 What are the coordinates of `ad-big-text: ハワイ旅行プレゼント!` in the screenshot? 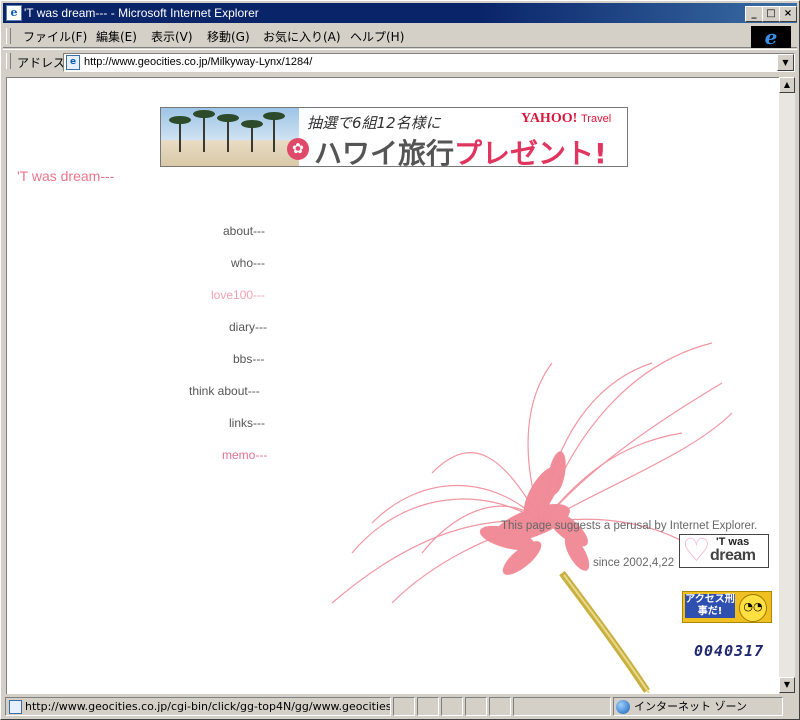 It's located at (460, 152).